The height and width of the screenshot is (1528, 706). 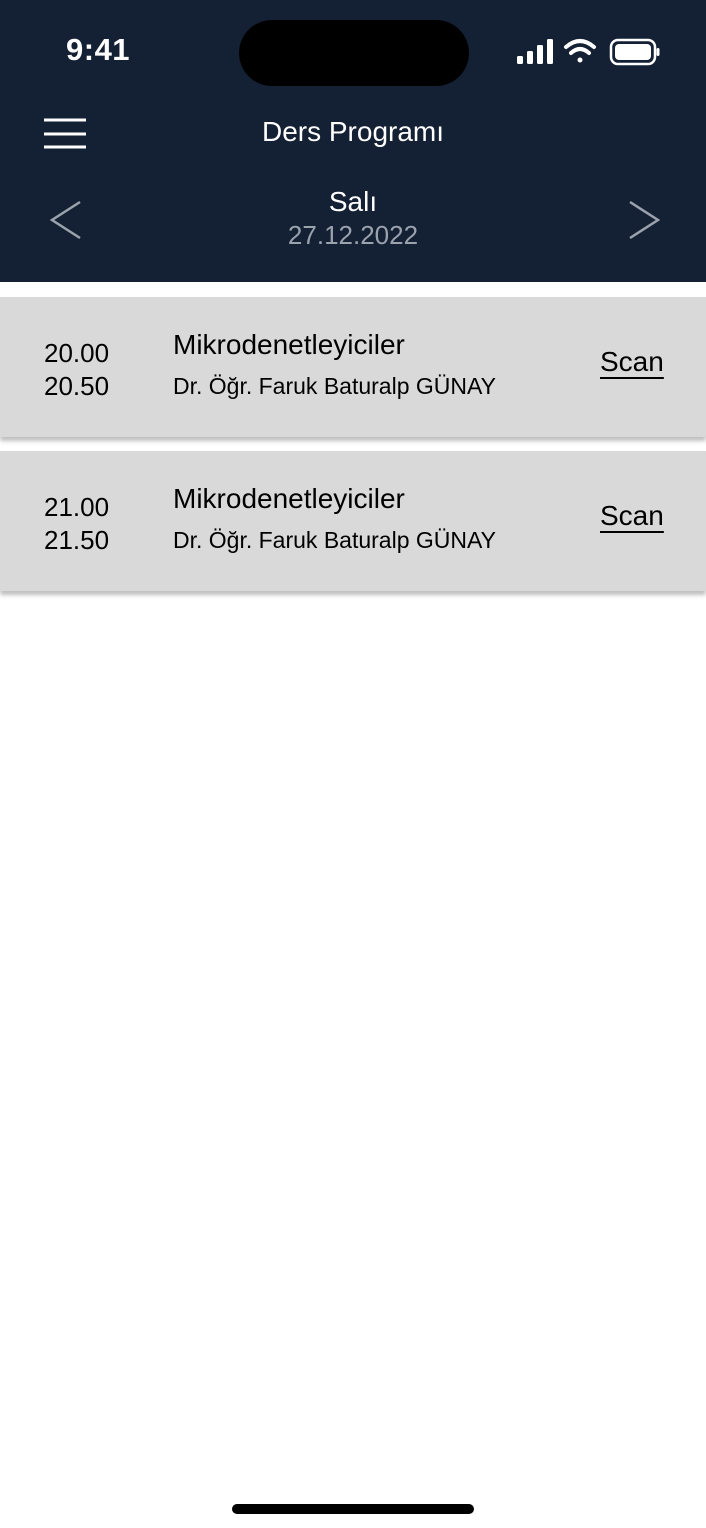 I want to click on status-bar-time: 9:41, so click(x=98, y=49).